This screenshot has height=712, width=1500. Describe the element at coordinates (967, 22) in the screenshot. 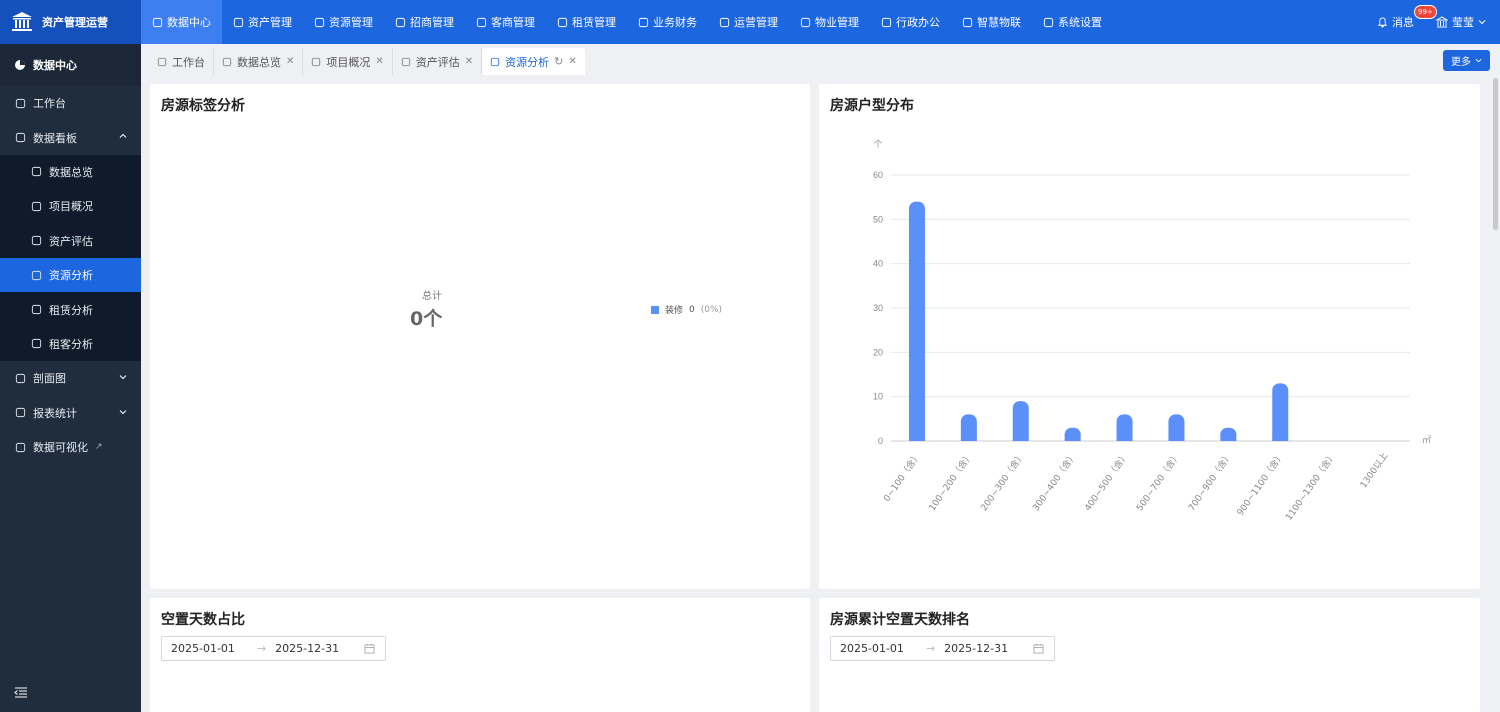

I see `atom-icon` at that location.